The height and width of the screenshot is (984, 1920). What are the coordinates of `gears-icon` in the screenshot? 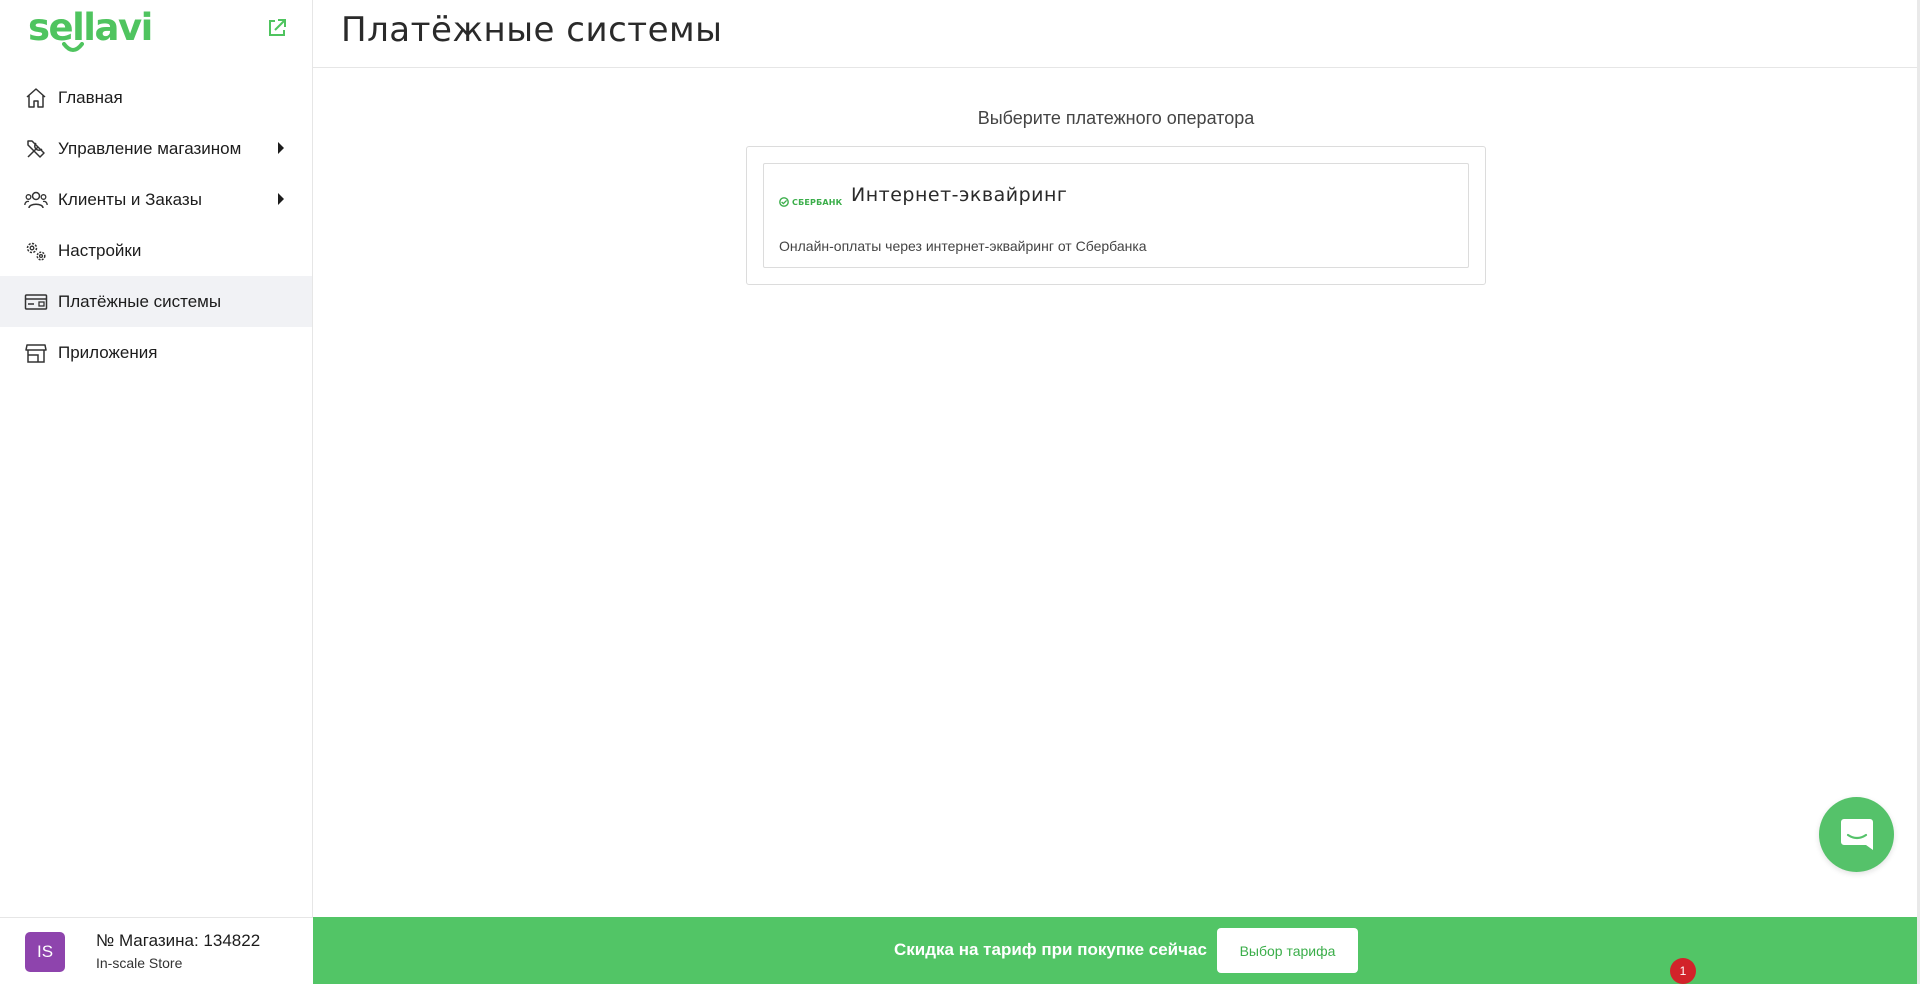 It's located at (36, 251).